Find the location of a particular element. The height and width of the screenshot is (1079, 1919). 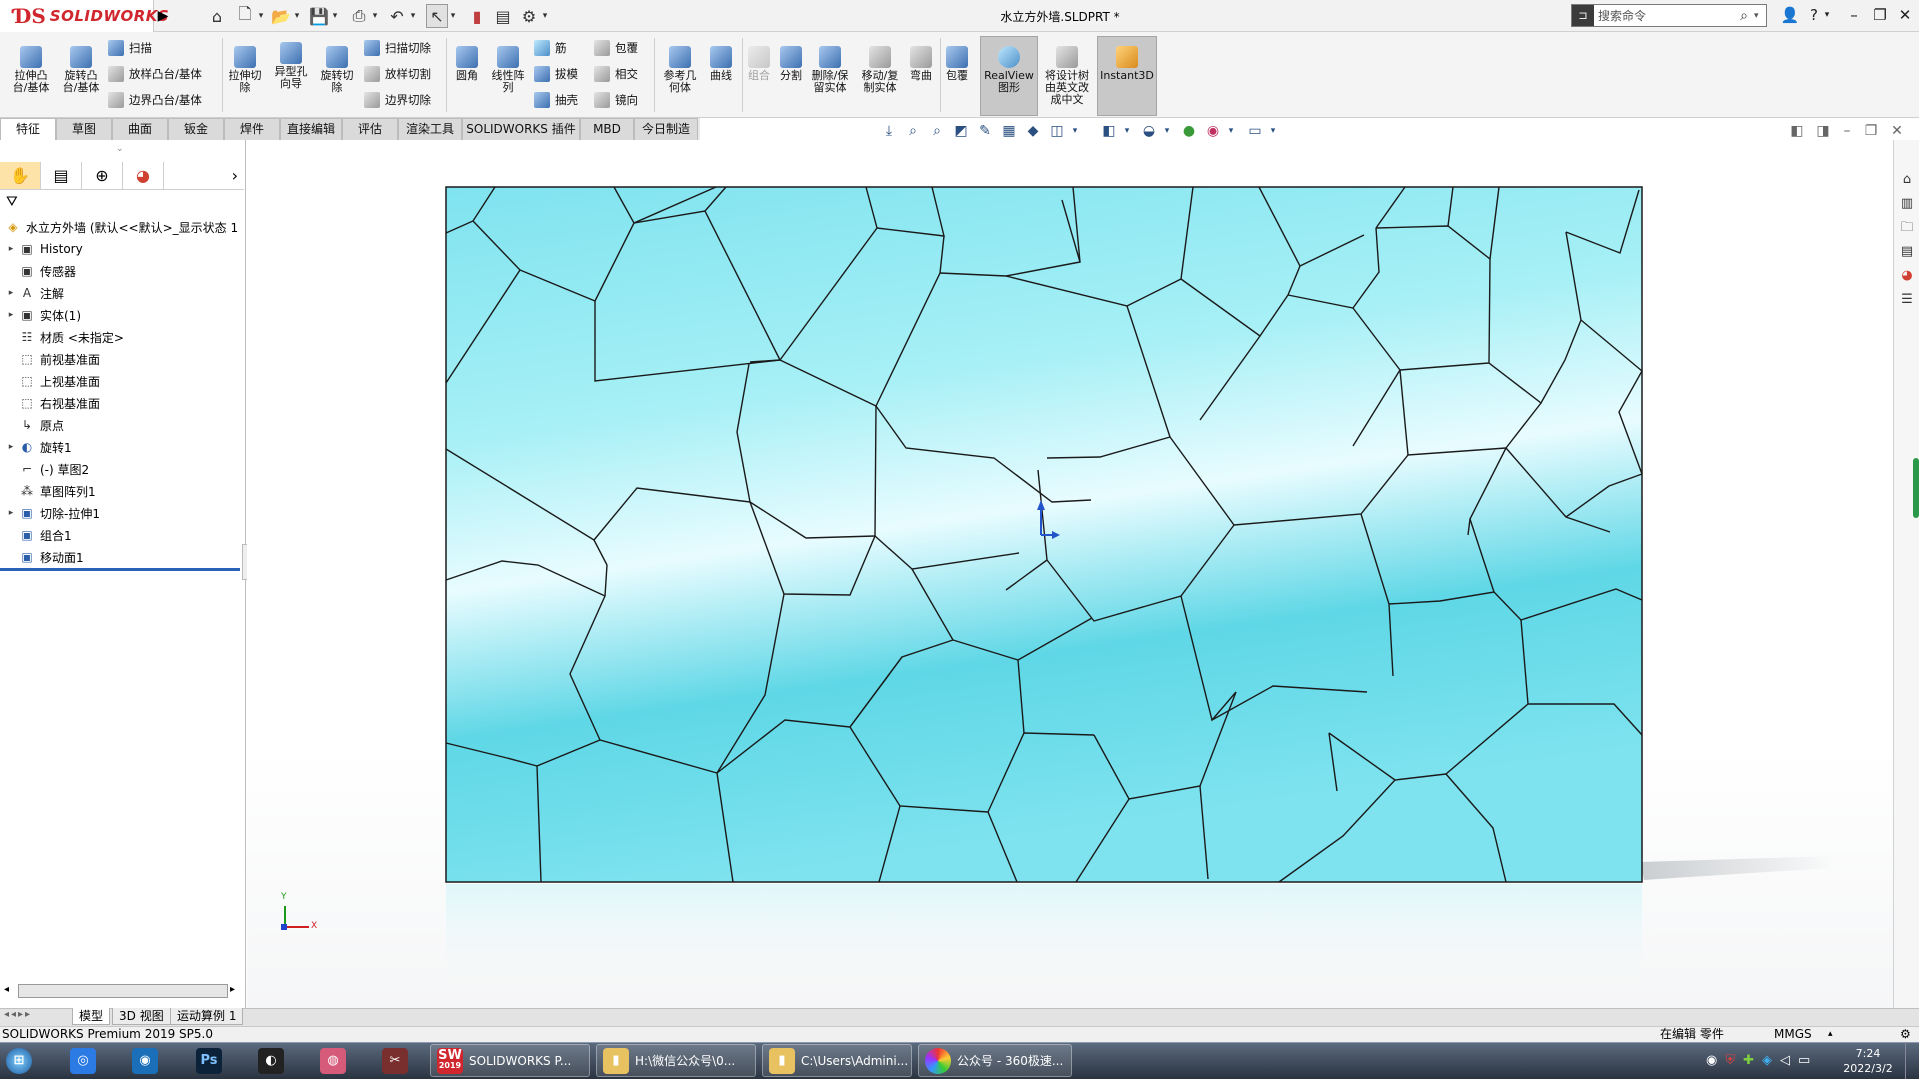

pane-collapse-left-icon: ◧ is located at coordinates (1797, 131).